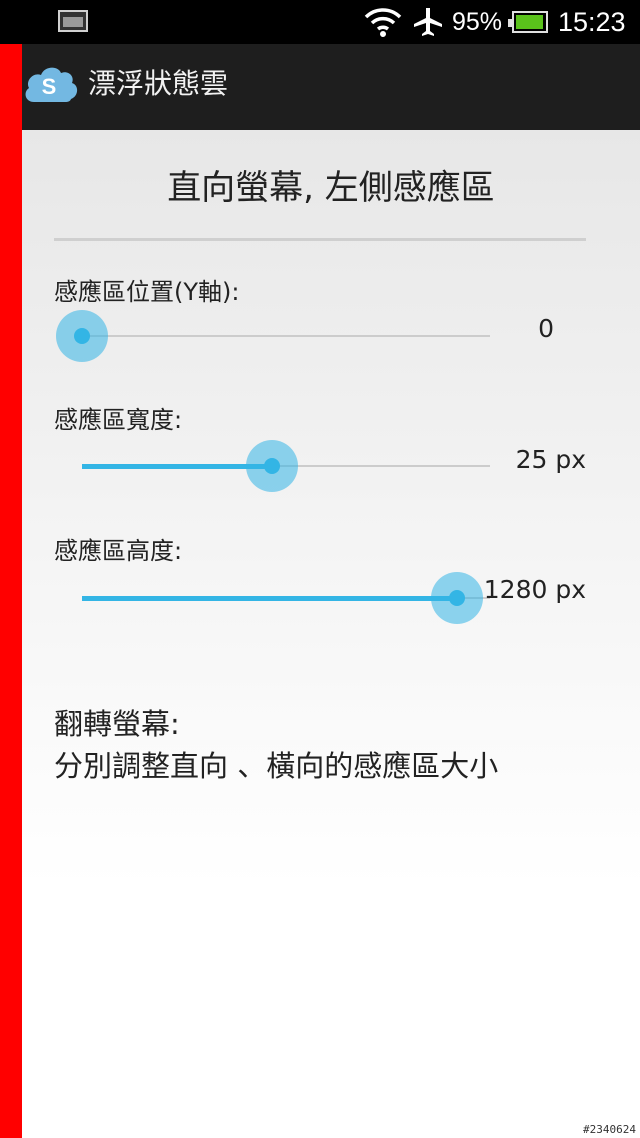  I want to click on airplane-mode-icon, so click(428, 22).